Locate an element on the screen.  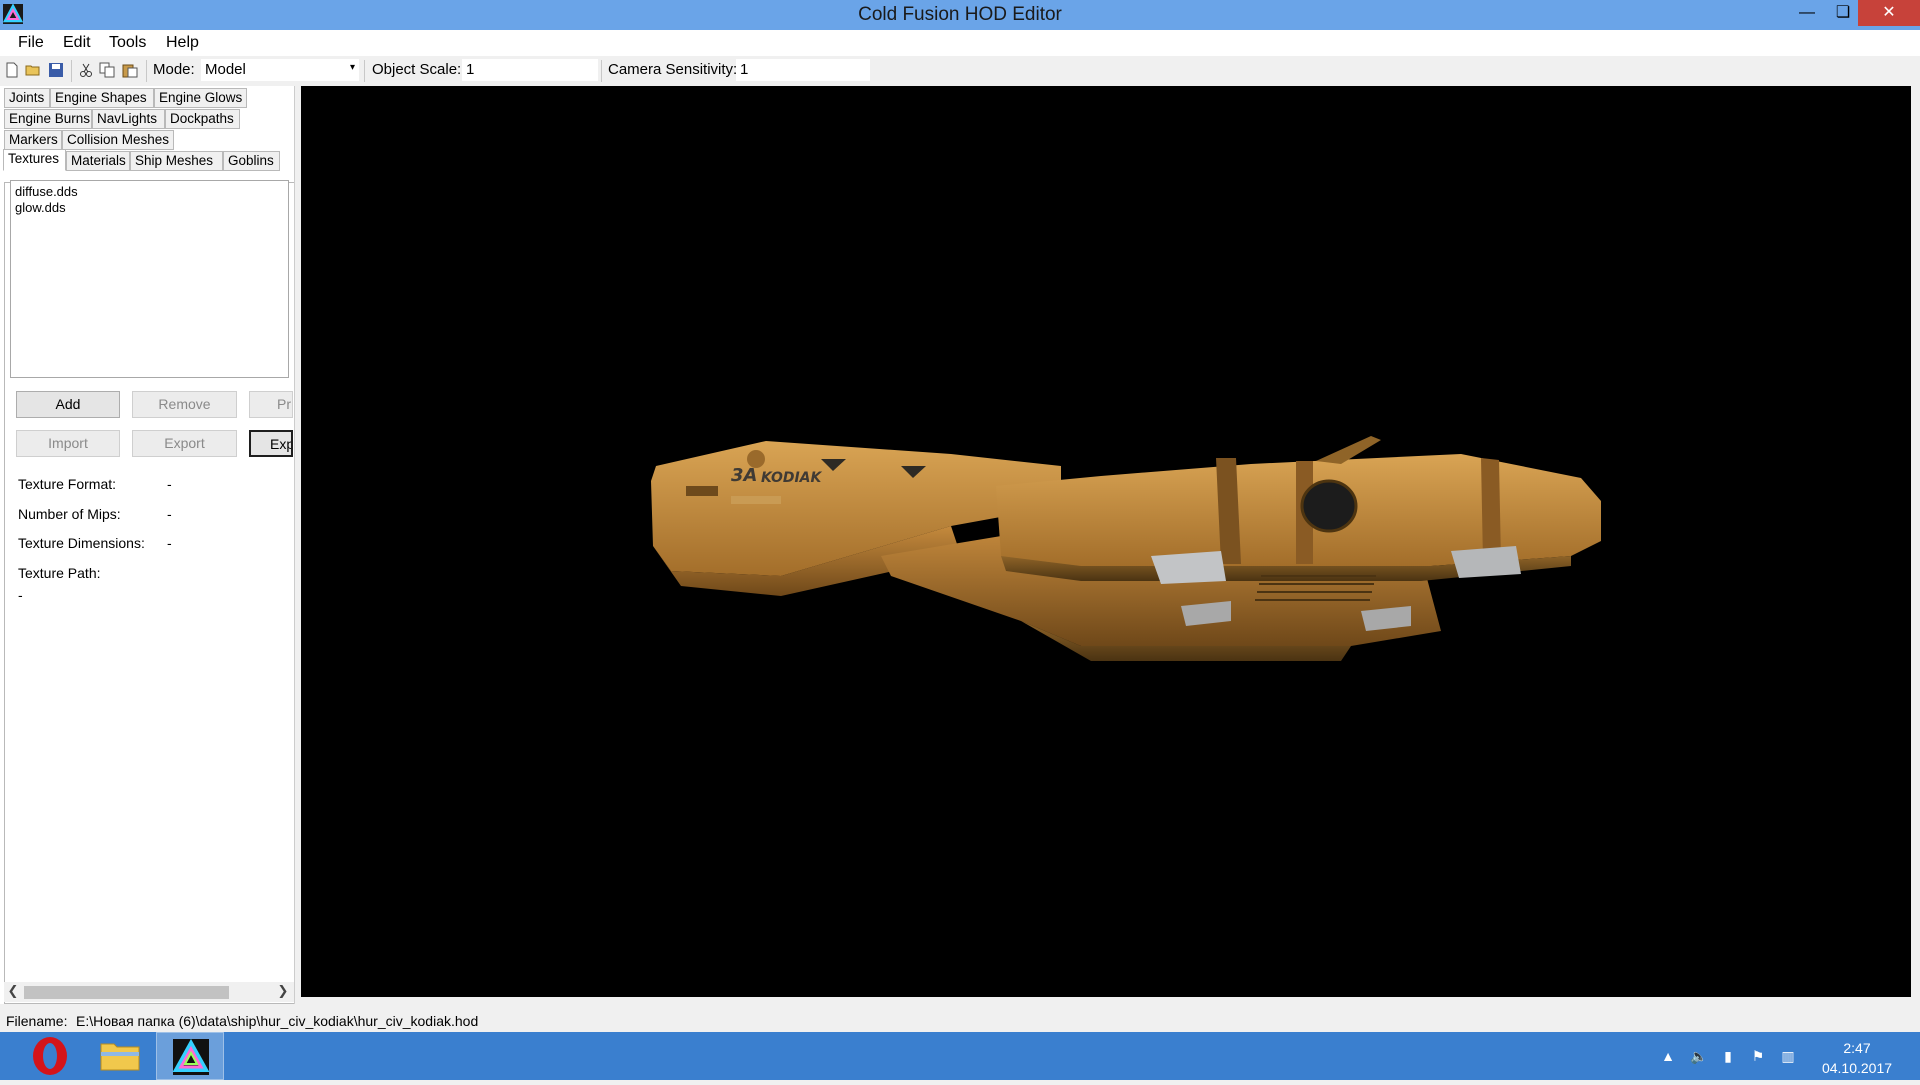
texture-path-value: - is located at coordinates (20, 595).